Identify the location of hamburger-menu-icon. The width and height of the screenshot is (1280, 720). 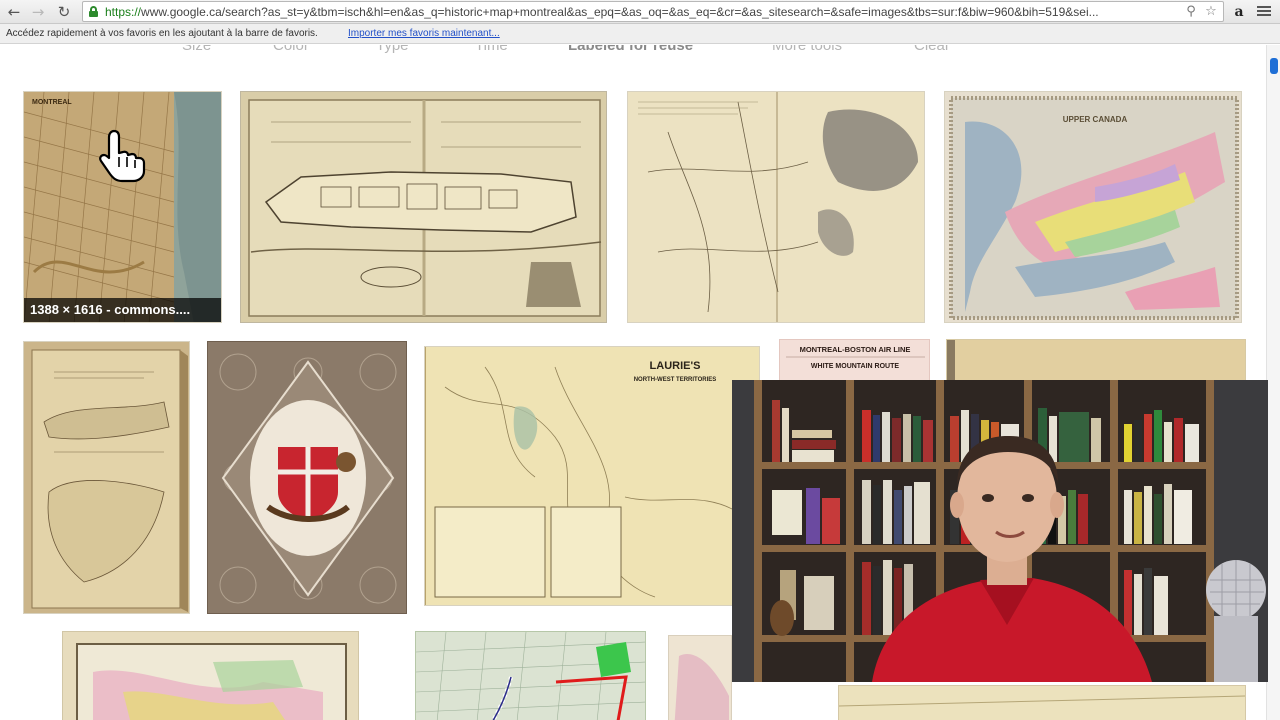
(1264, 12).